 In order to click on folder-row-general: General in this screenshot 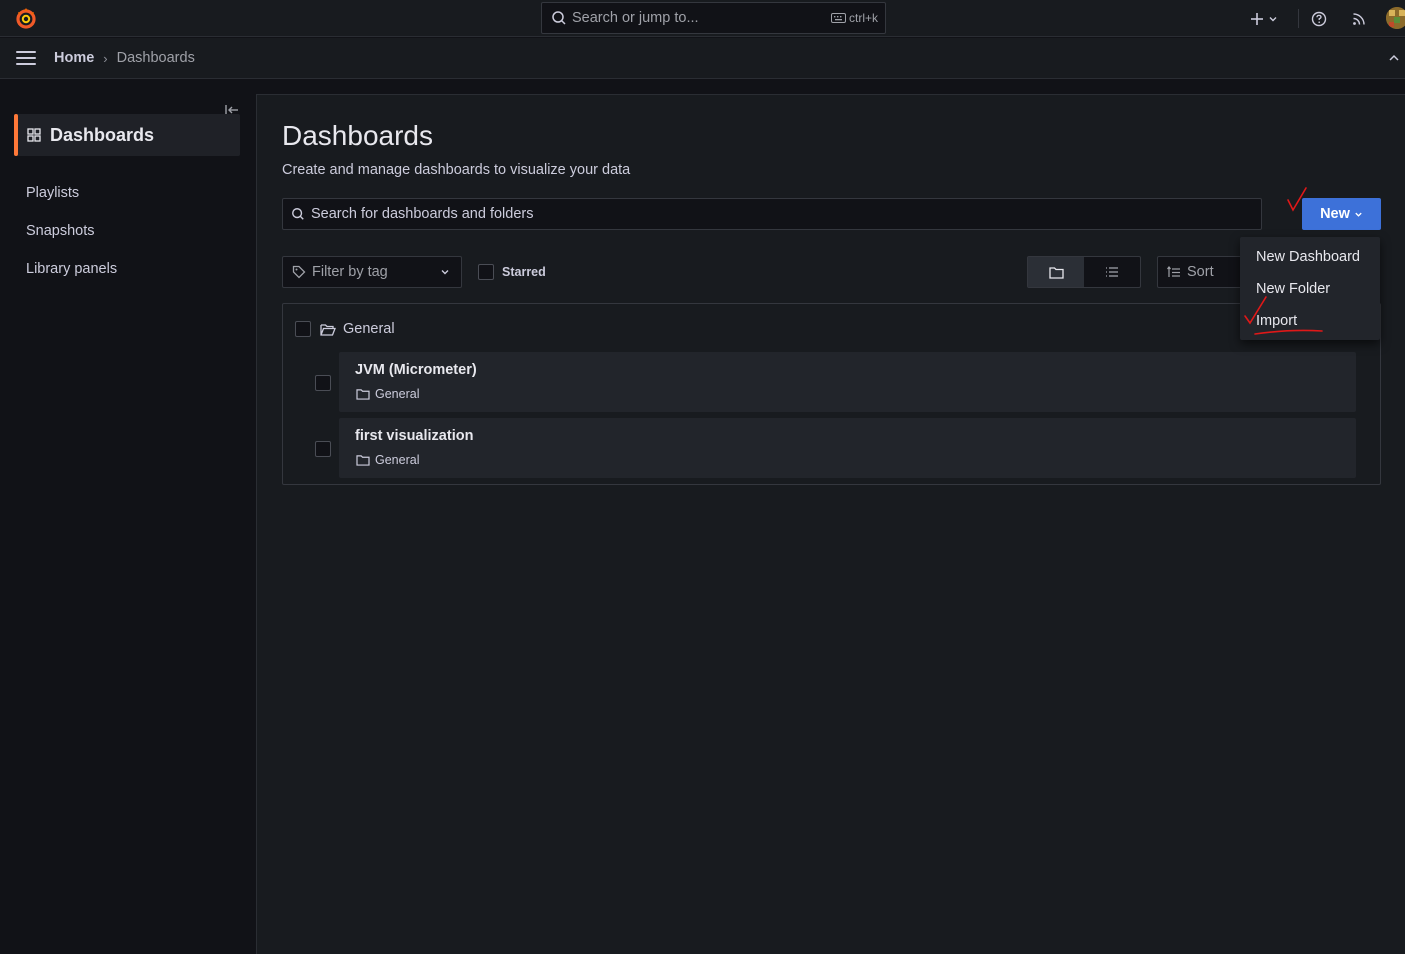, I will do `click(345, 329)`.